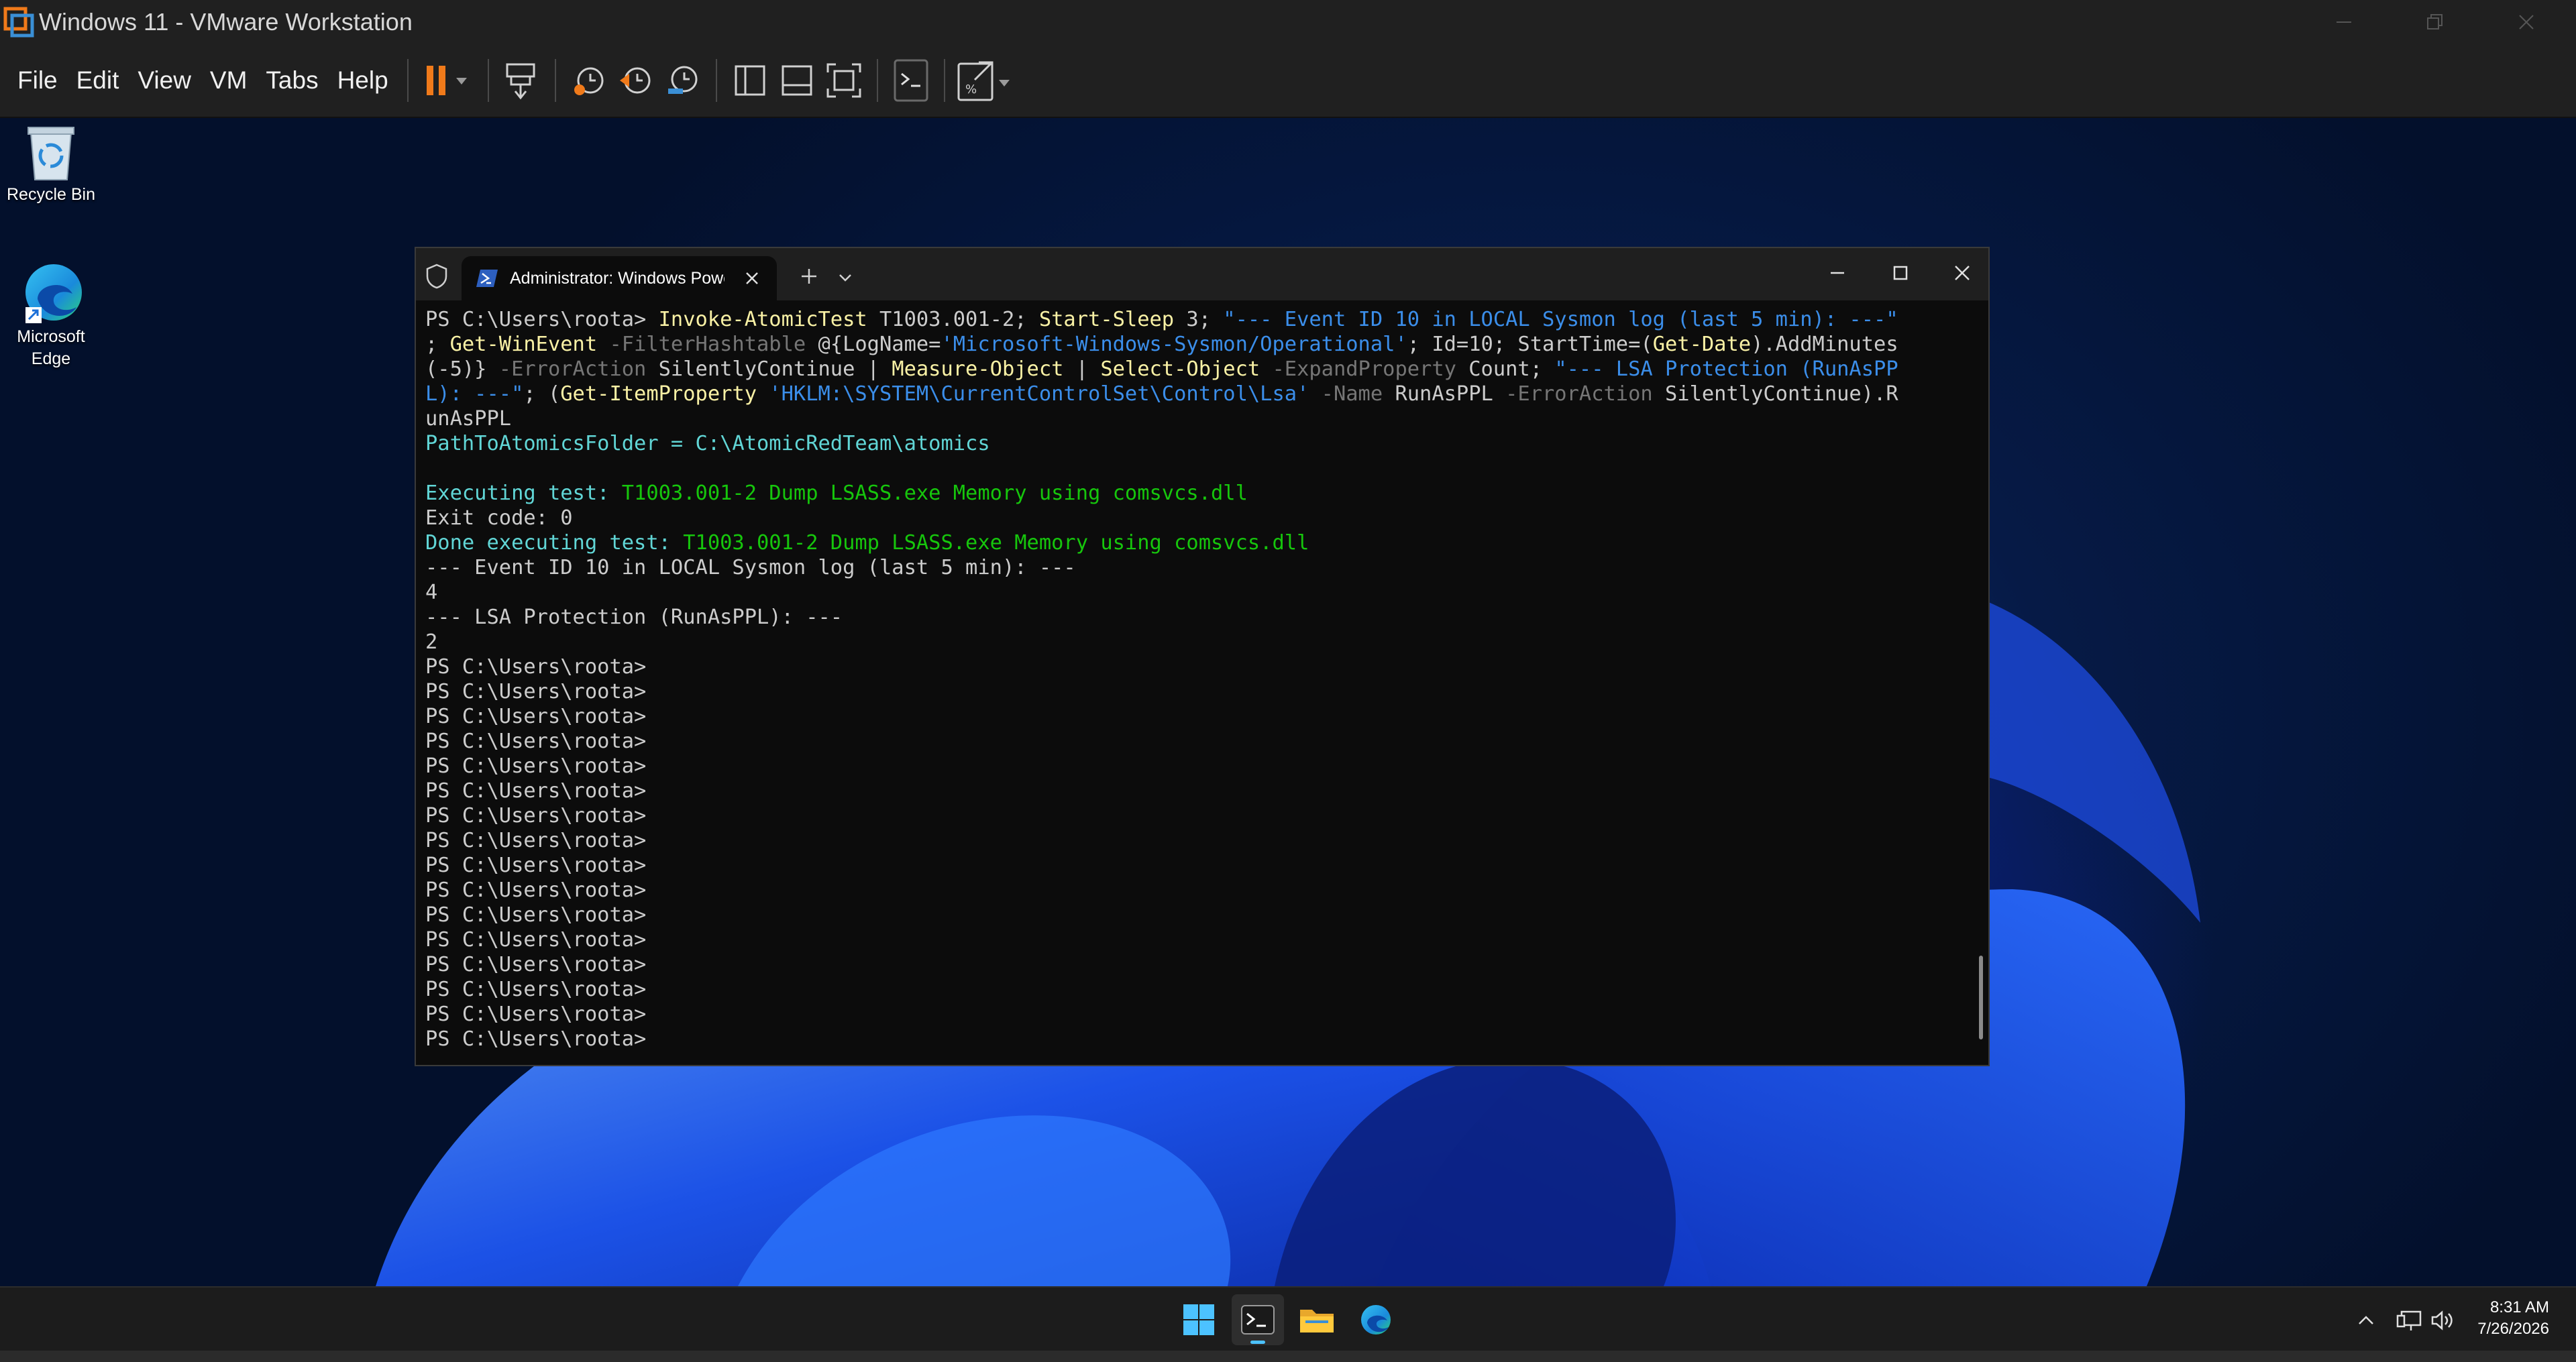  I want to click on terminal-text-segment: --- LSA Protection (RunAsPPL): ---, so click(634, 617).